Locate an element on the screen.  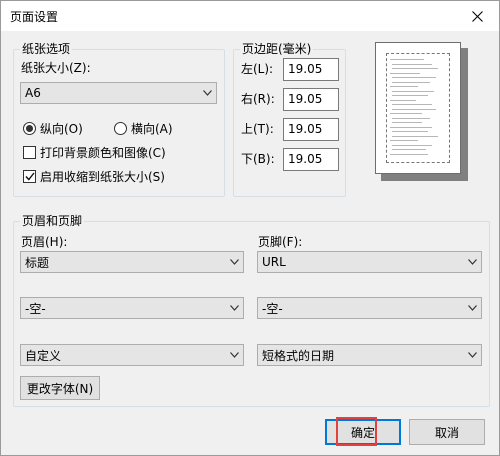
title-bar: 页面设置 is located at coordinates (250, 16).